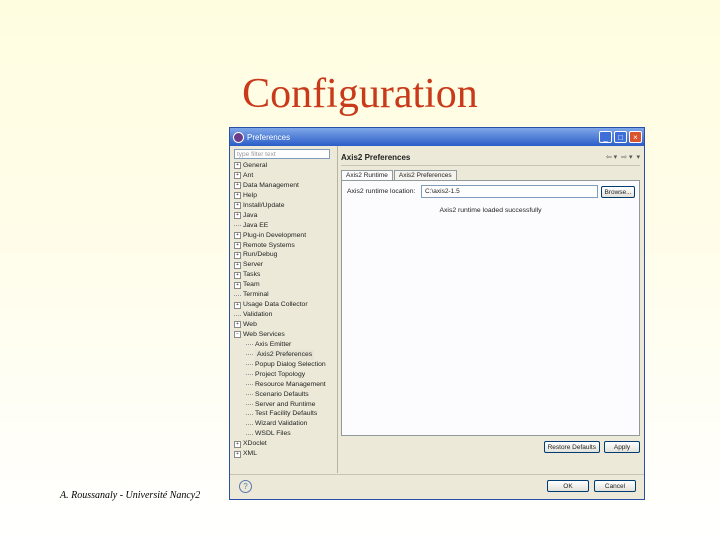 The width and height of the screenshot is (720, 540). Describe the element at coordinates (284, 285) in the screenshot. I see `tree-item: + Team` at that location.